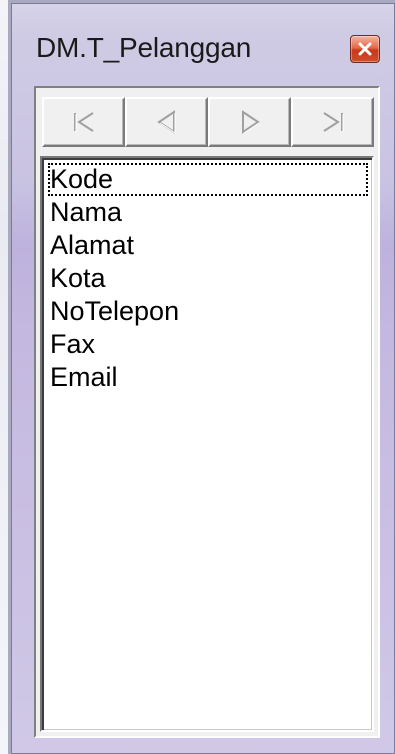  Describe the element at coordinates (208, 344) in the screenshot. I see `list-item-fax: Fax` at that location.